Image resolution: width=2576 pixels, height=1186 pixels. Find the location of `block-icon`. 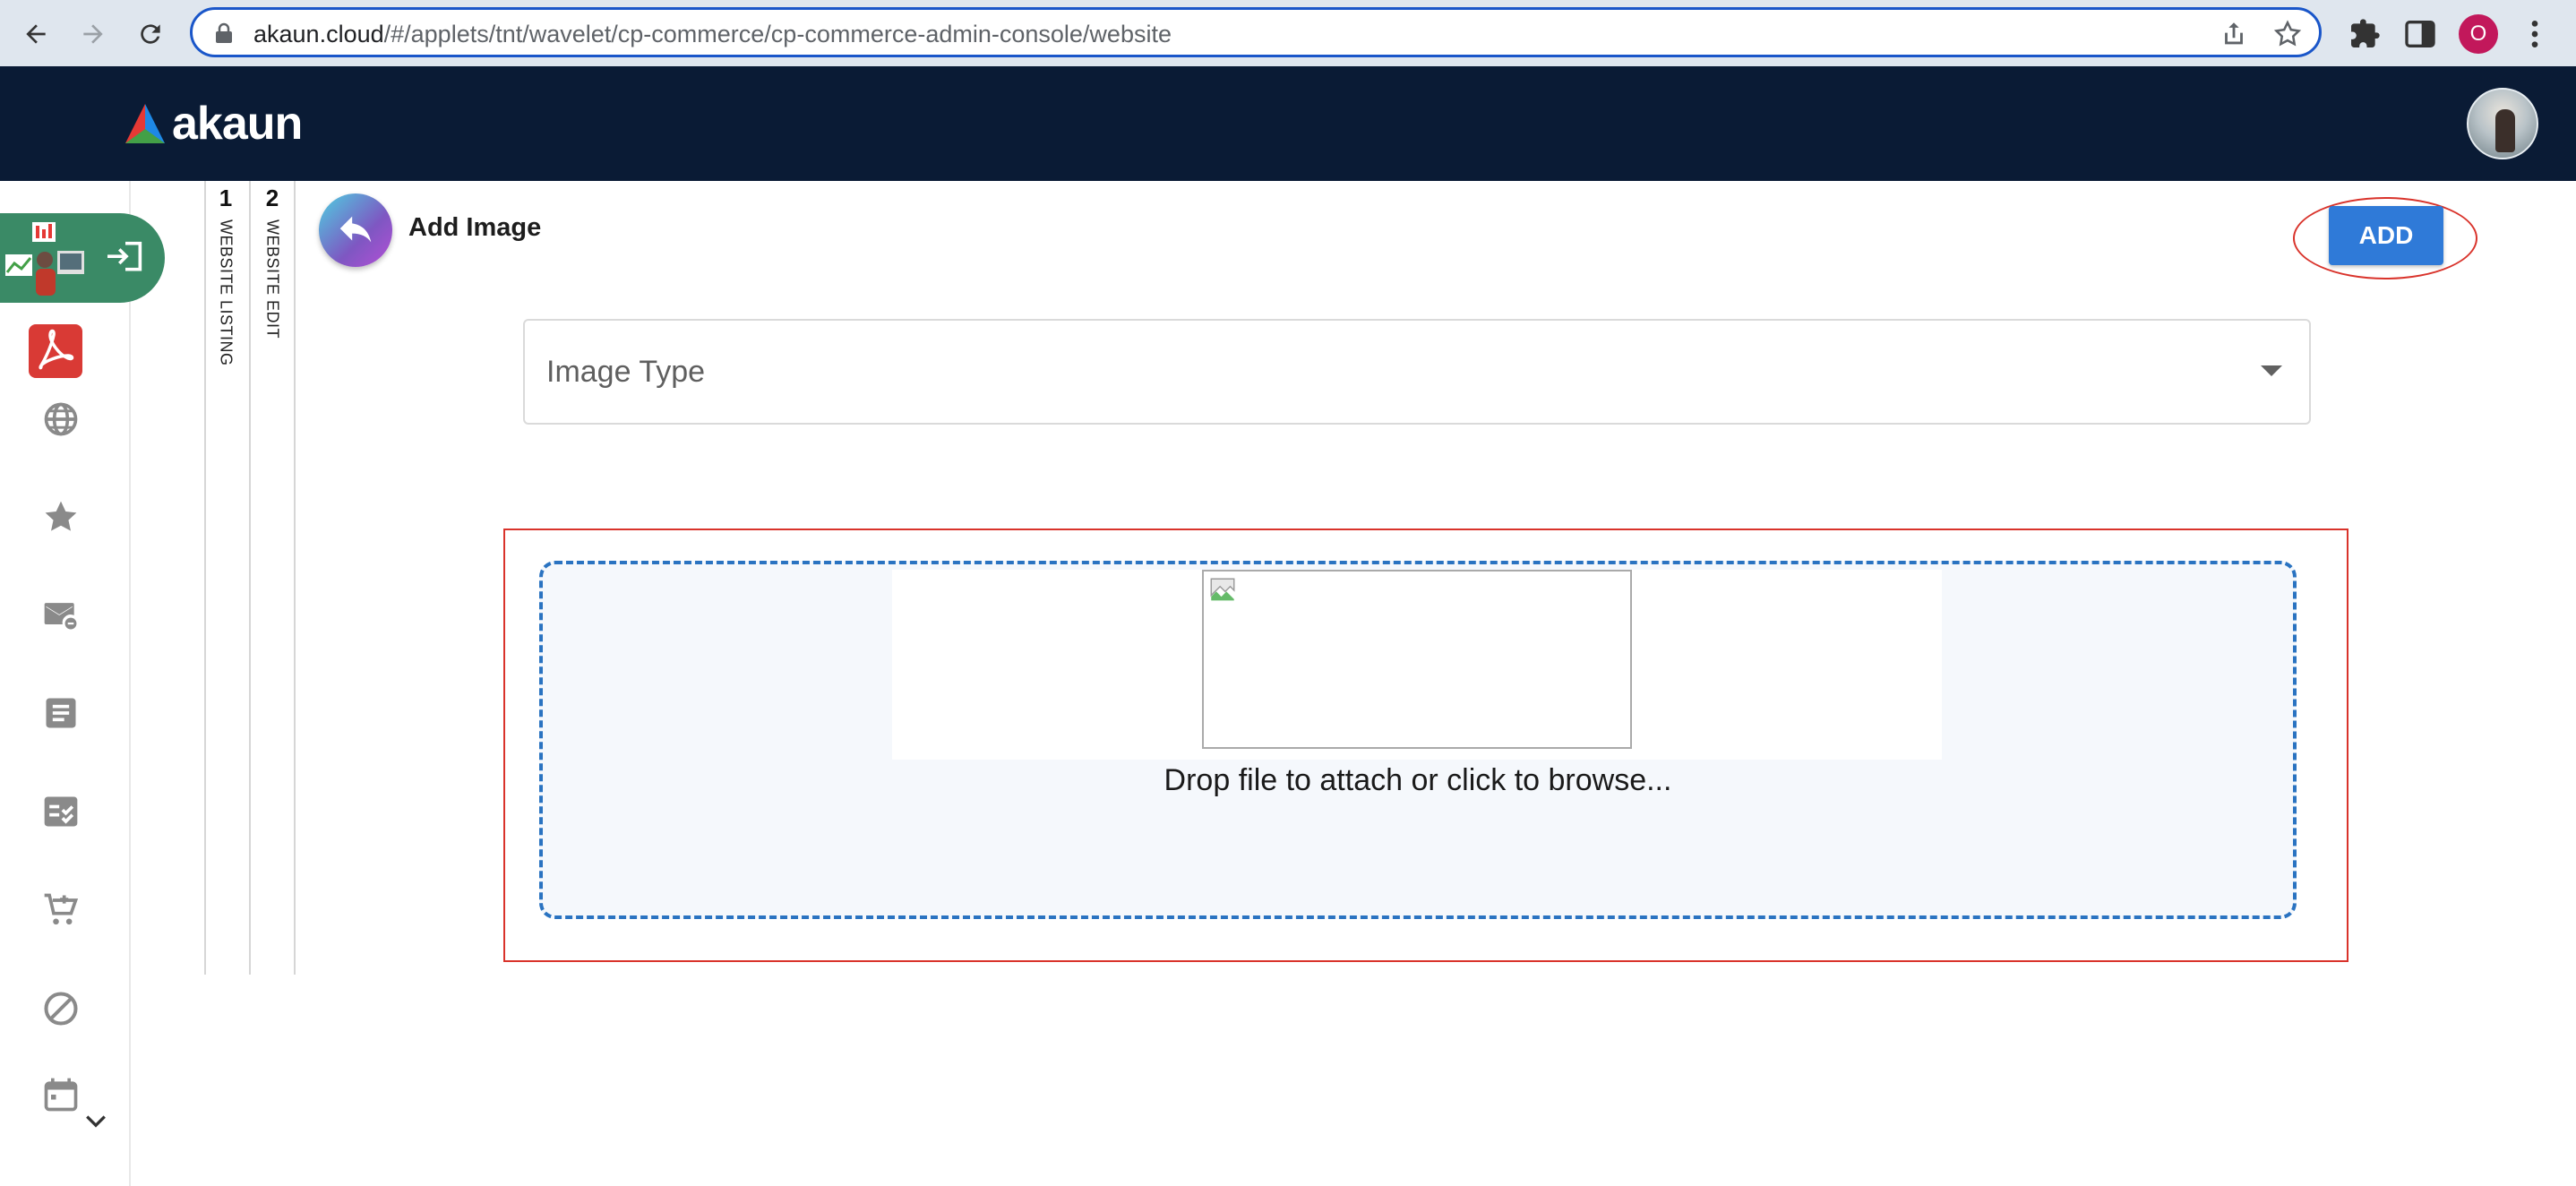

block-icon is located at coordinates (60, 1008).